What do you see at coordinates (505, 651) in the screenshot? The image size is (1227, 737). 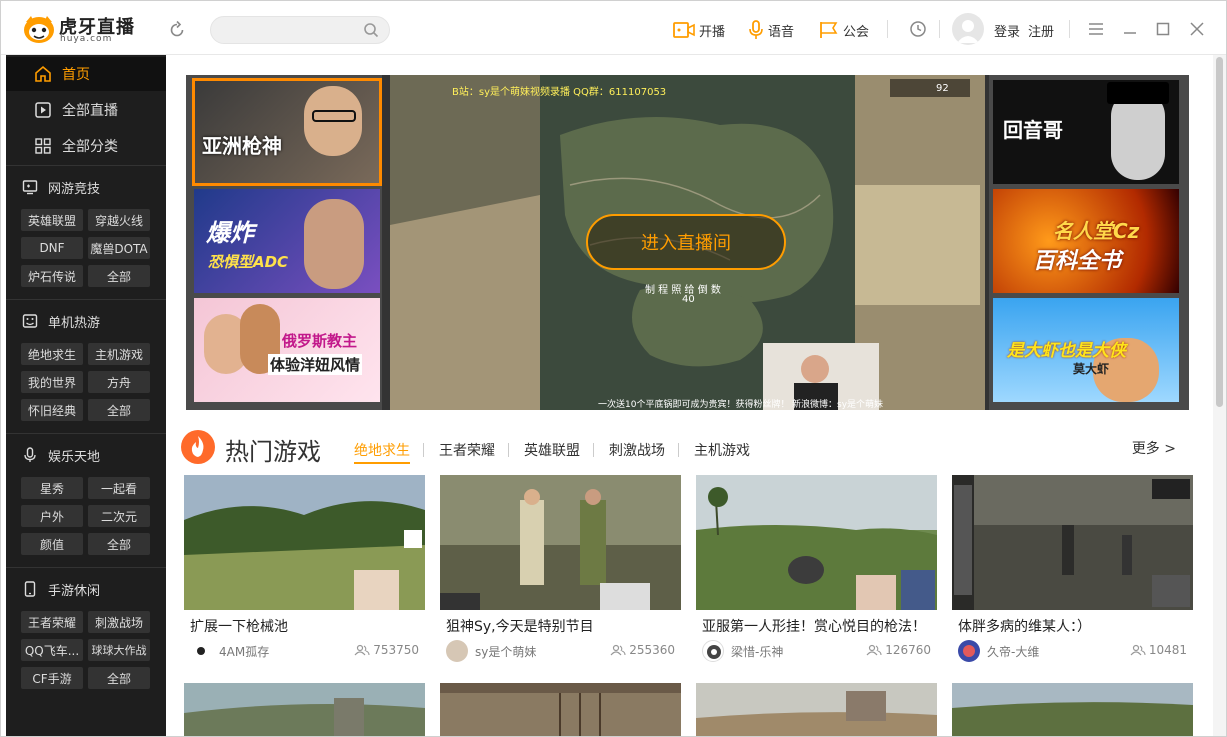 I see `anchor-name: sy是个萌妹` at bounding box center [505, 651].